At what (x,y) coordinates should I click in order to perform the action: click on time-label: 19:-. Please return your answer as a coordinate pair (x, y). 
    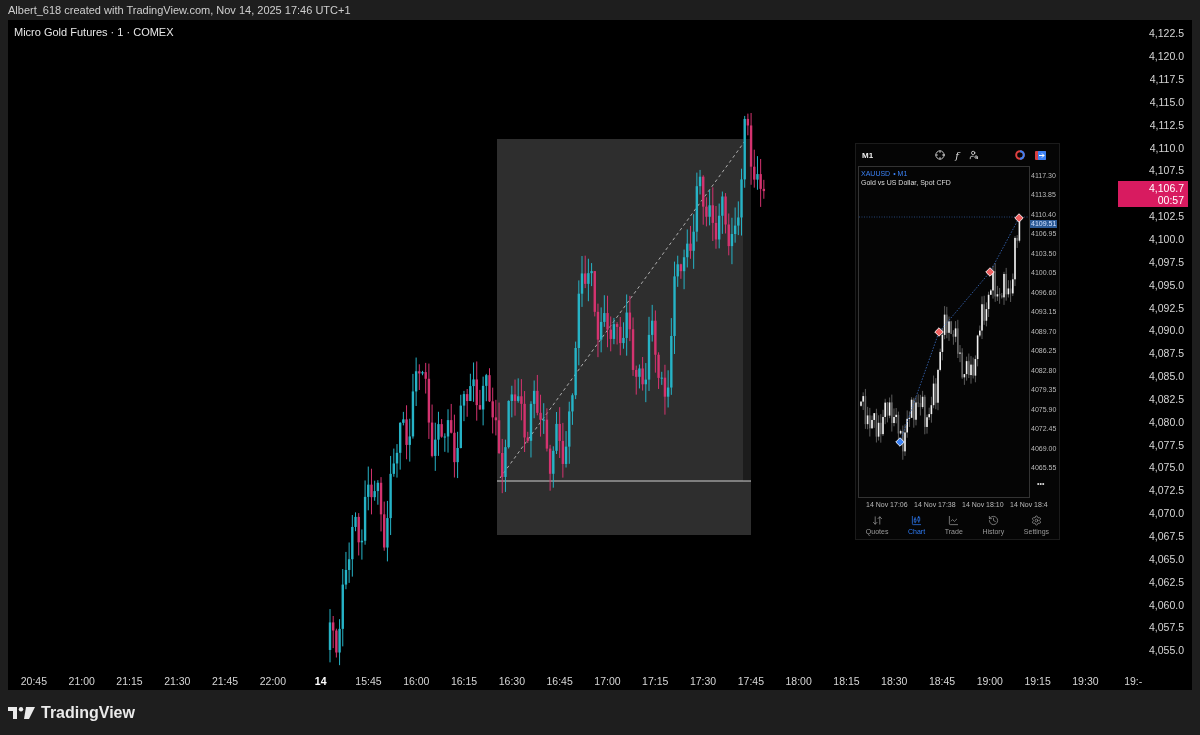
    Looking at the image, I should click on (1133, 681).